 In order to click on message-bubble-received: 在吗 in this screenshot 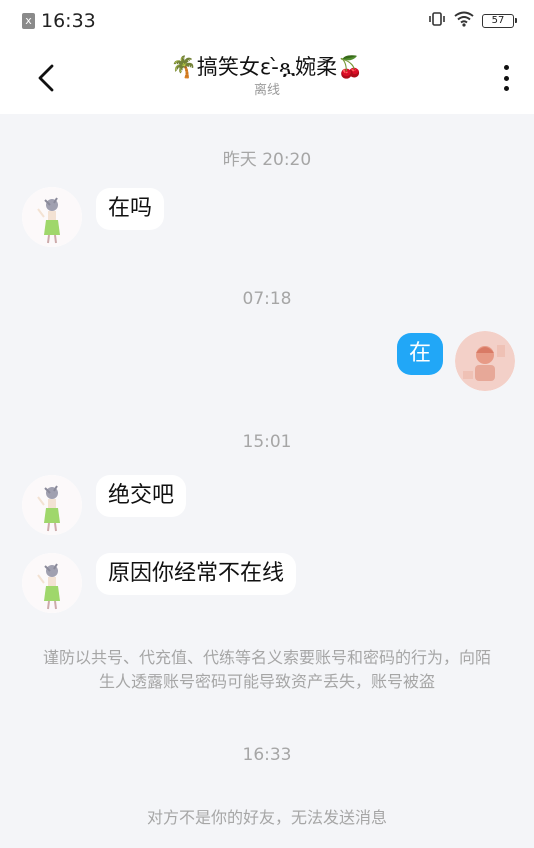, I will do `click(130, 209)`.